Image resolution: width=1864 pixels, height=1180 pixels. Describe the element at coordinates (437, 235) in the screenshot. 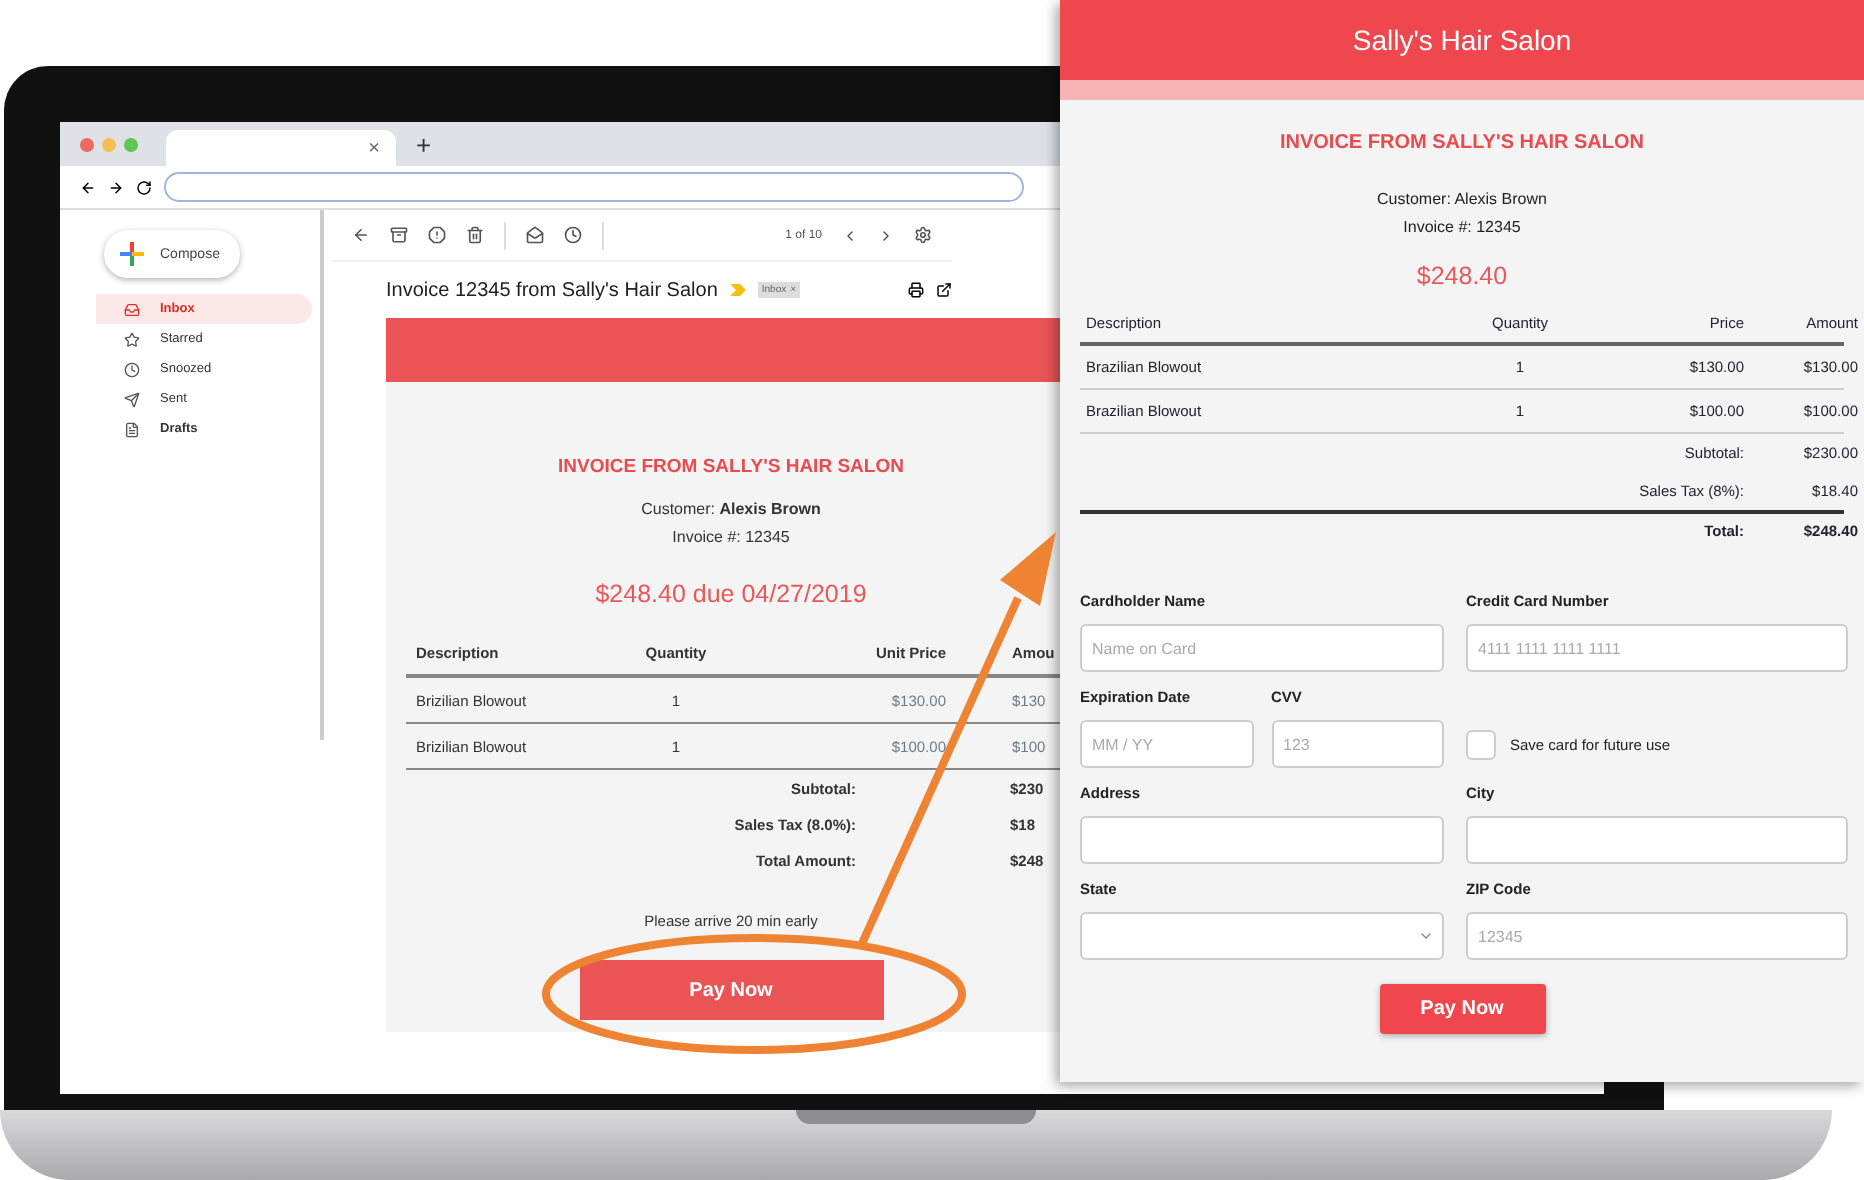

I see `alert-icon` at that location.